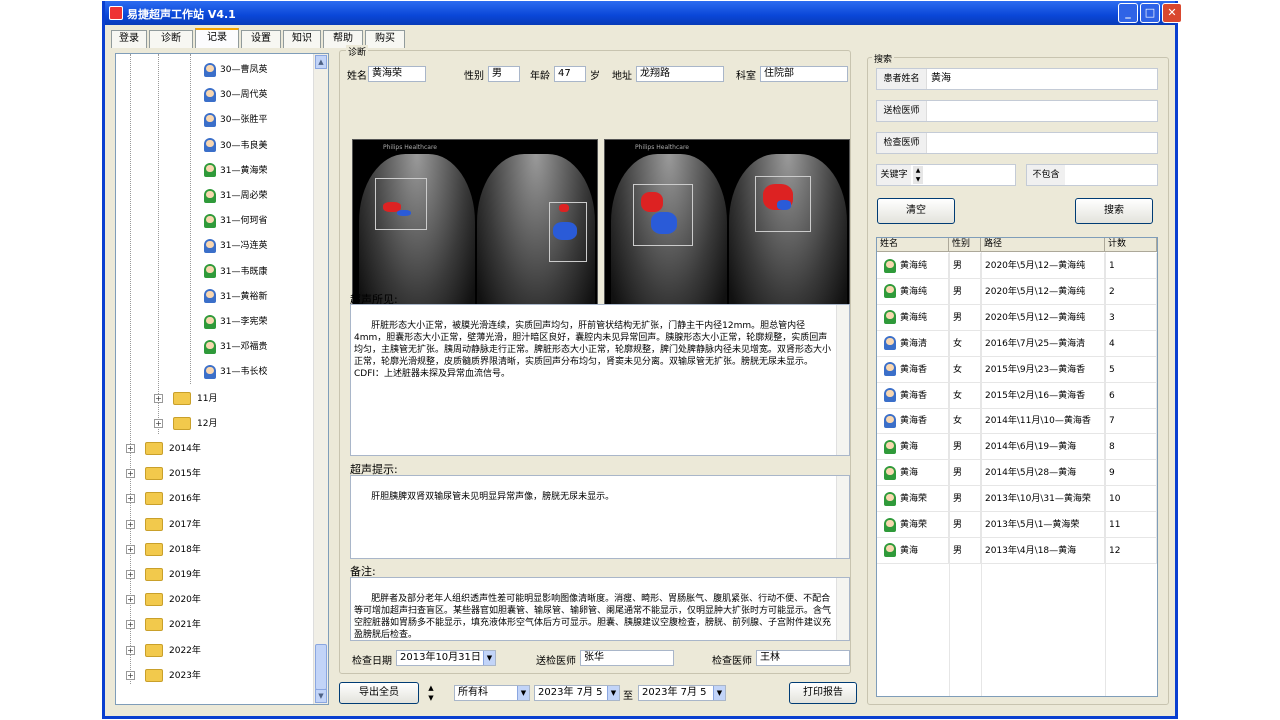 This screenshot has width=1280, height=720. What do you see at coordinates (235, 372) in the screenshot?
I see `tree-patient-item: 31—韦长校` at bounding box center [235, 372].